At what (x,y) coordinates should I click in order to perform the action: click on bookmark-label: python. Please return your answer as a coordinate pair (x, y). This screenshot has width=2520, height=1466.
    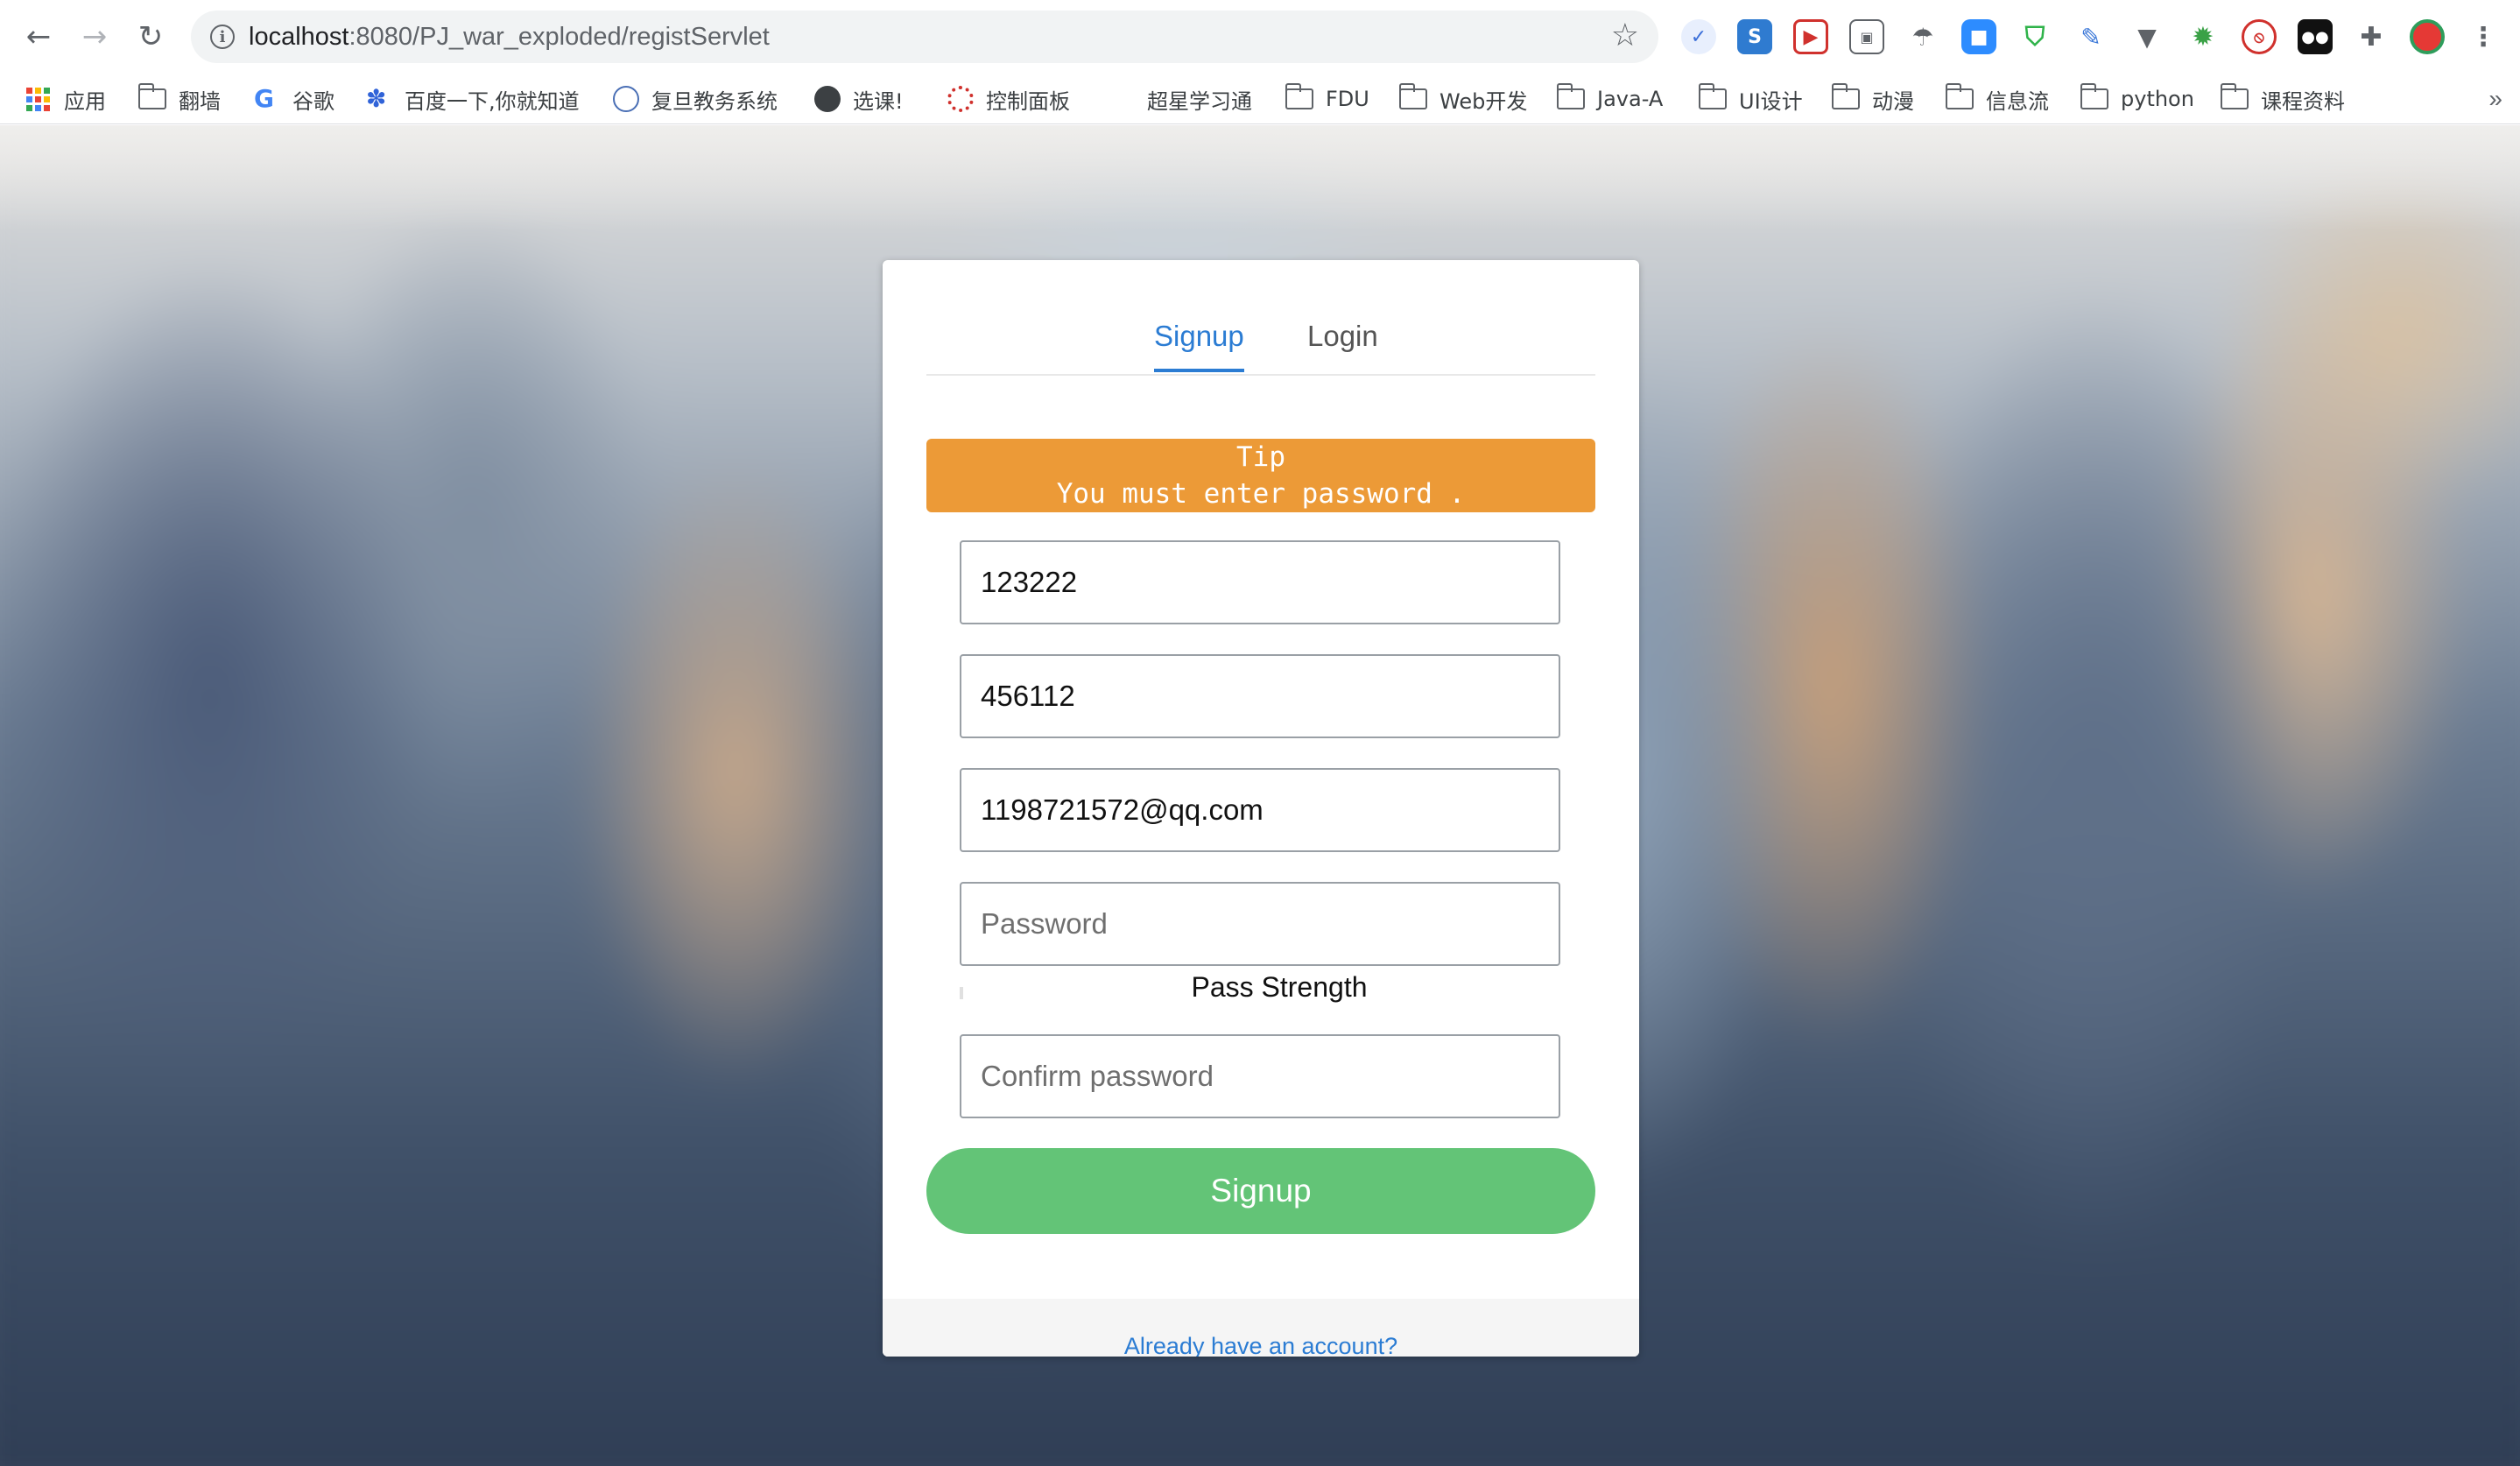
    Looking at the image, I should click on (2157, 99).